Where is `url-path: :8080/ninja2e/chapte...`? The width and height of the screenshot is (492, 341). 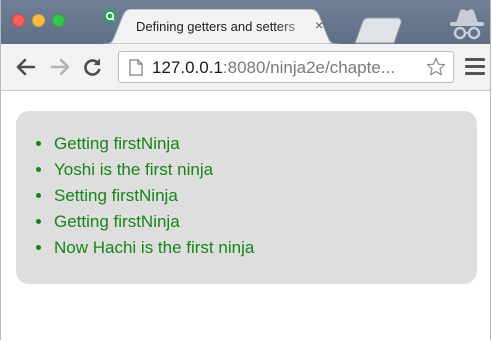 url-path: :8080/ninja2e/chapte... is located at coordinates (308, 67).